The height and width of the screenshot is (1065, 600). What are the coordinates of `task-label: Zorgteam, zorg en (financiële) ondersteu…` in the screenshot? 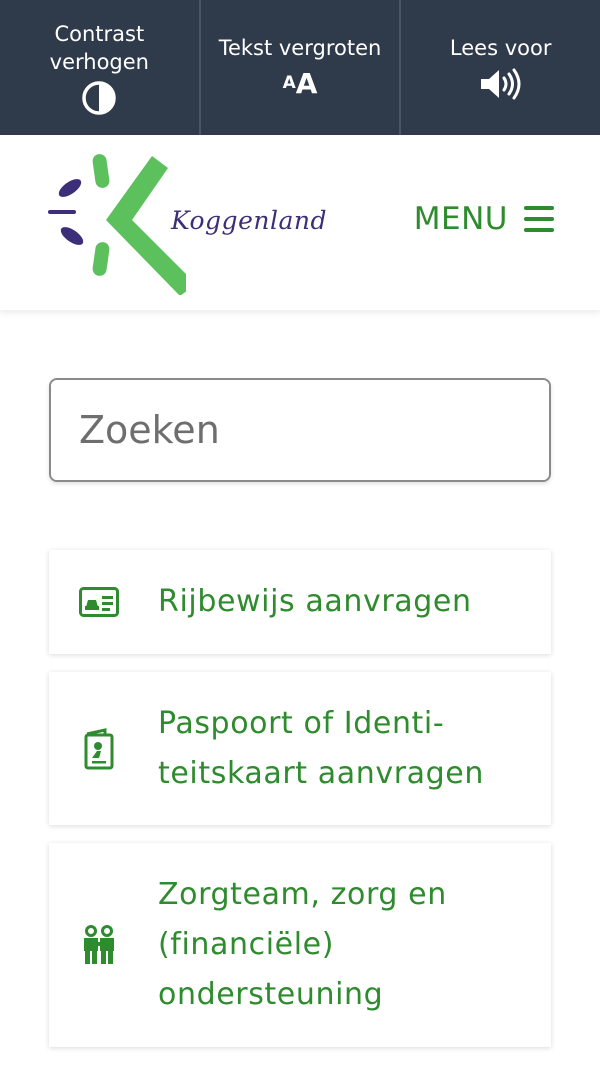 It's located at (302, 944).